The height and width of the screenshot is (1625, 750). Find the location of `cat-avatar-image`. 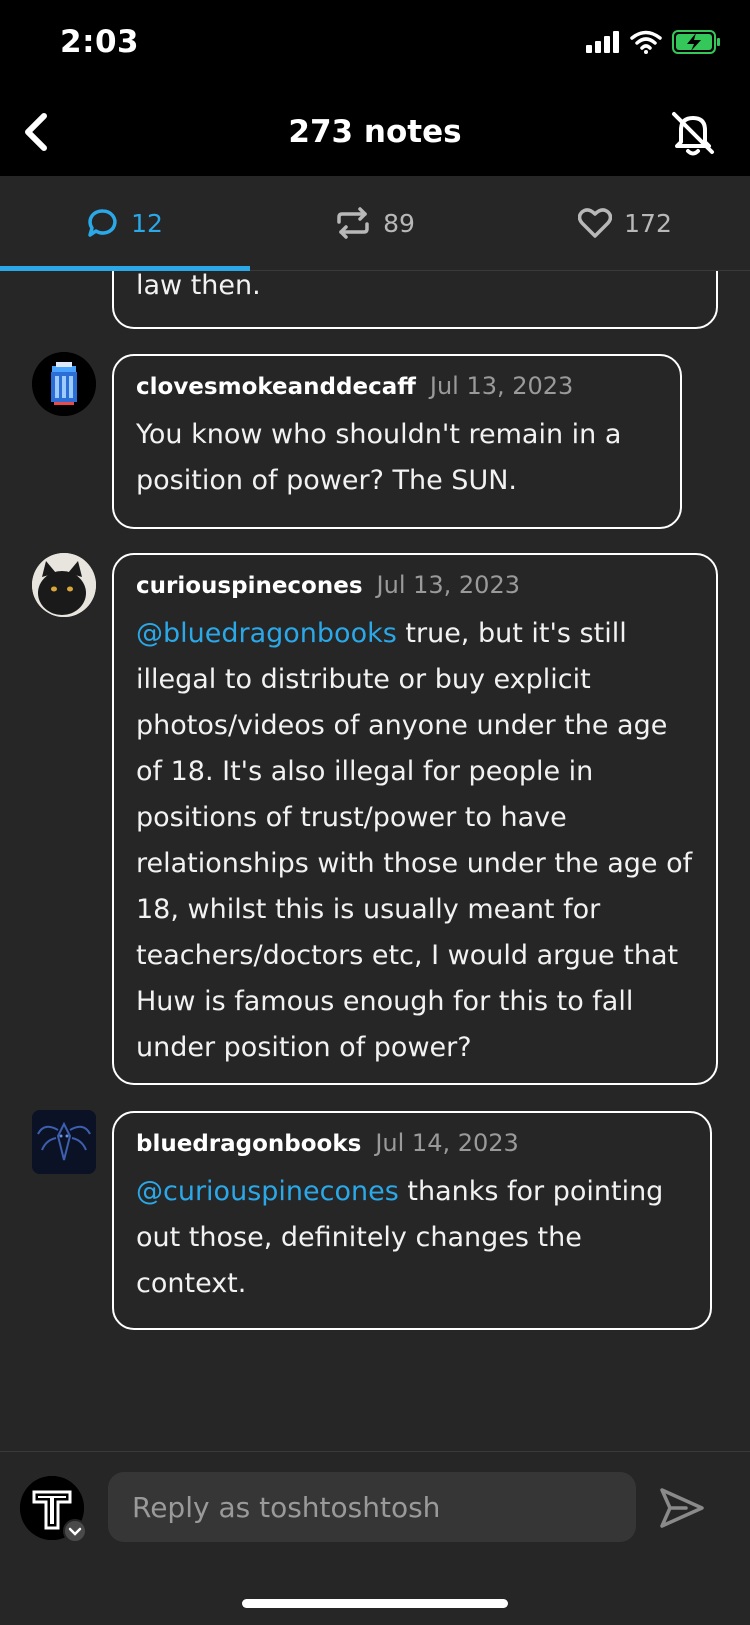

cat-avatar-image is located at coordinates (64, 585).